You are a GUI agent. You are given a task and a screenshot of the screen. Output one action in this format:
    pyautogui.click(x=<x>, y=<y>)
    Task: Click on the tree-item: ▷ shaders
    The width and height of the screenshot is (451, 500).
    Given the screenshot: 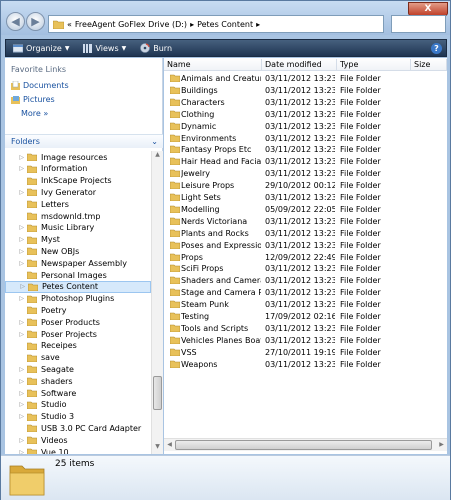 What is the action you would take?
    pyautogui.click(x=78, y=381)
    